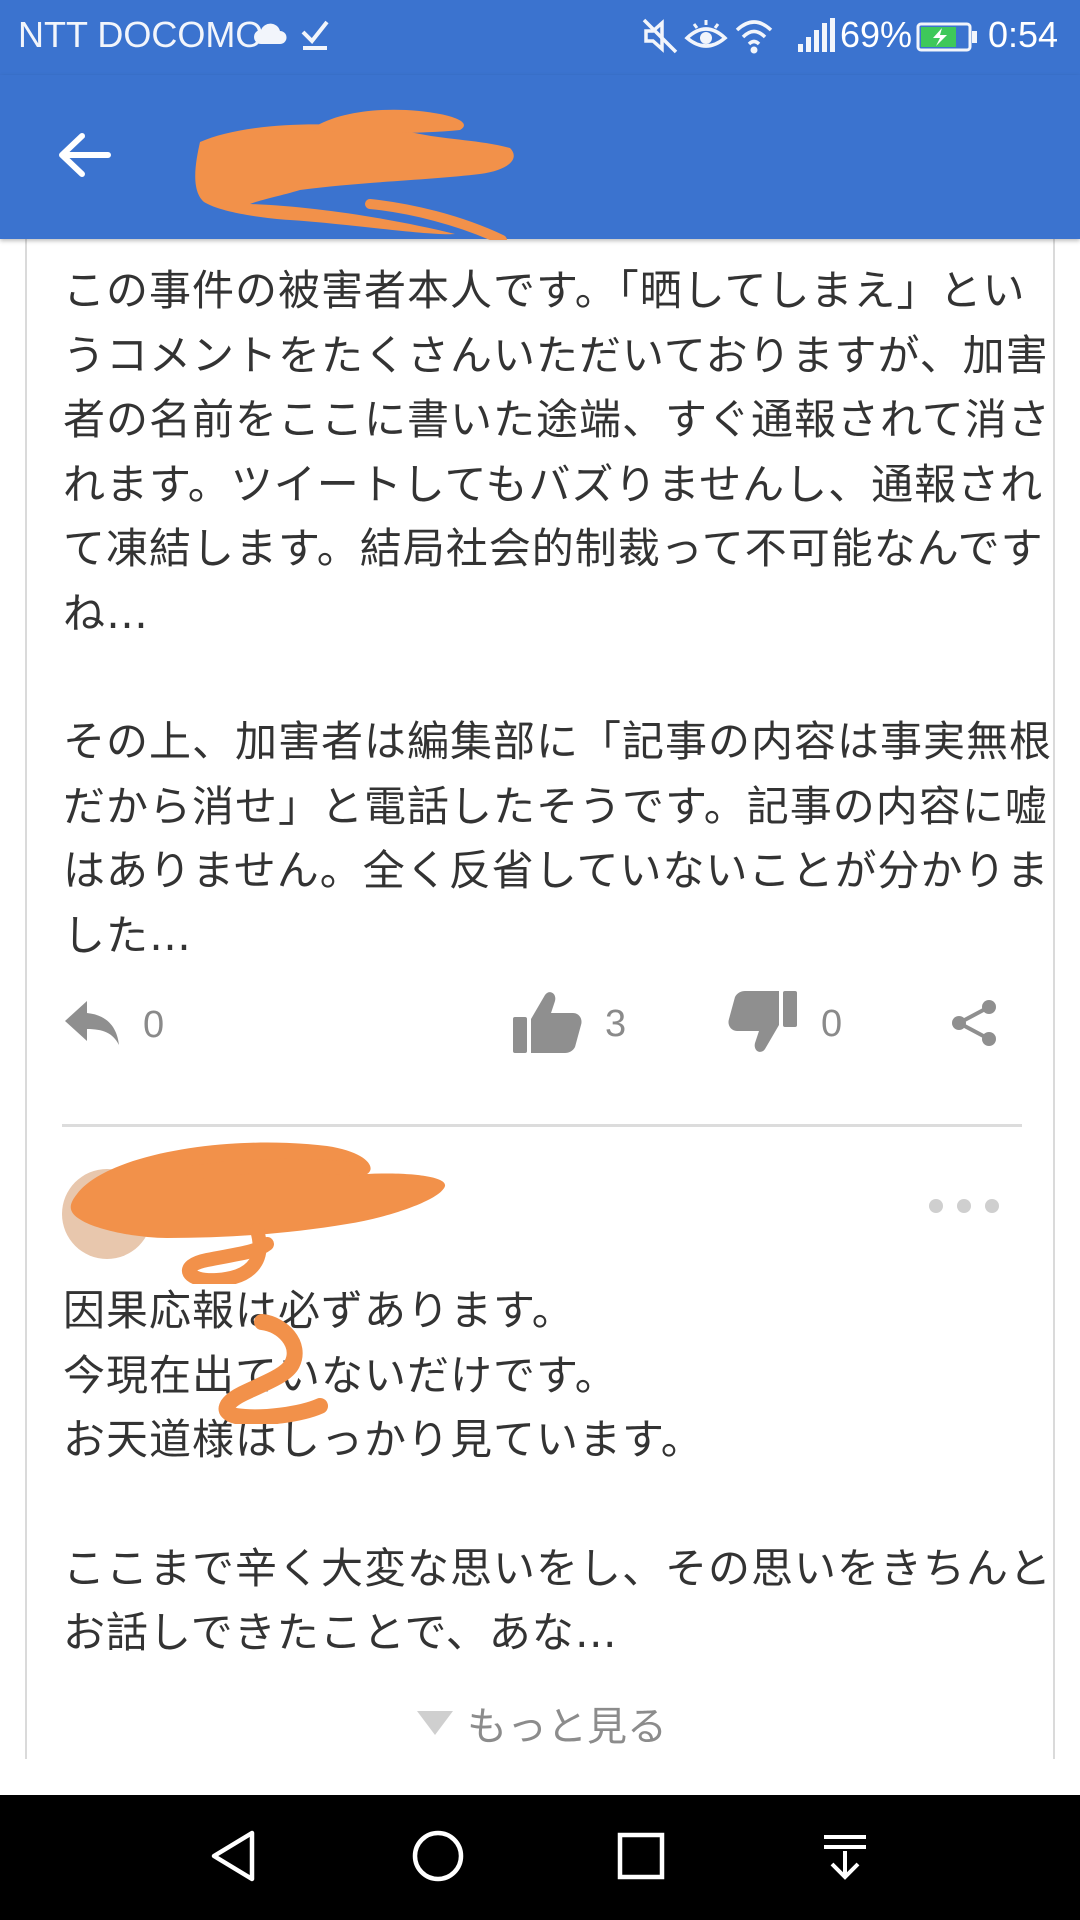 Image resolution: width=1080 pixels, height=1920 pixels. What do you see at coordinates (763, 1024) in the screenshot?
I see `thumbs-down-icon` at bounding box center [763, 1024].